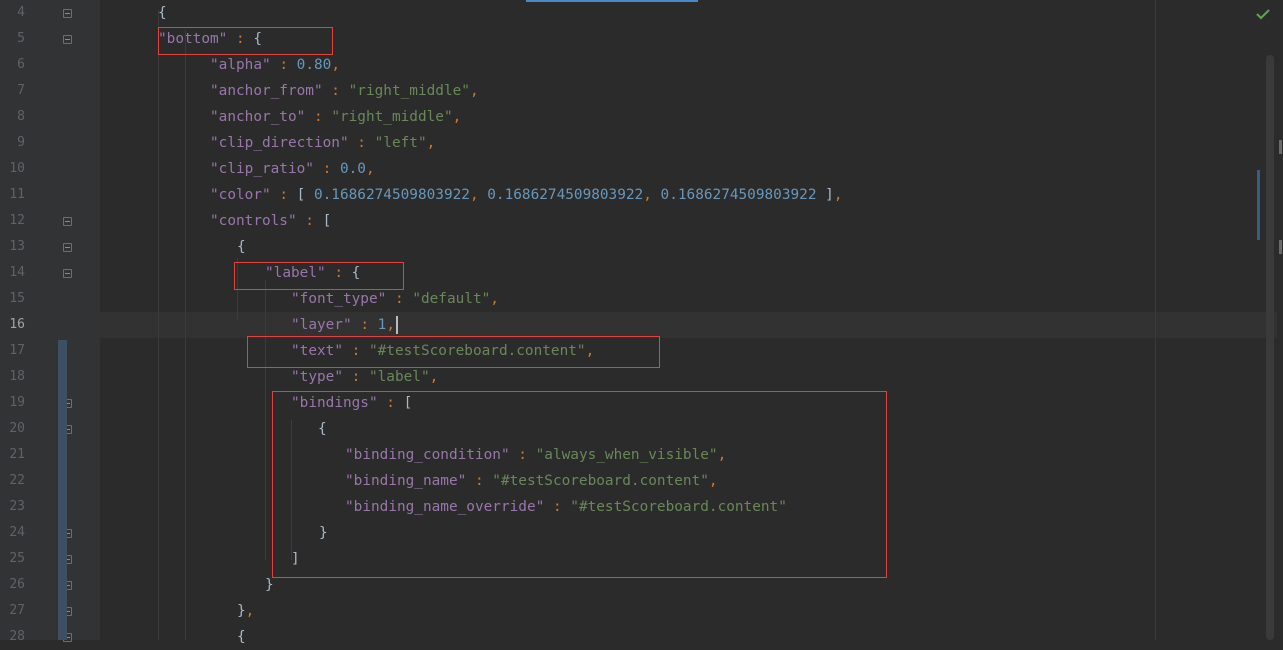 Image resolution: width=1283 pixels, height=650 pixels. Describe the element at coordinates (17, 610) in the screenshot. I see `line-number: 27` at that location.